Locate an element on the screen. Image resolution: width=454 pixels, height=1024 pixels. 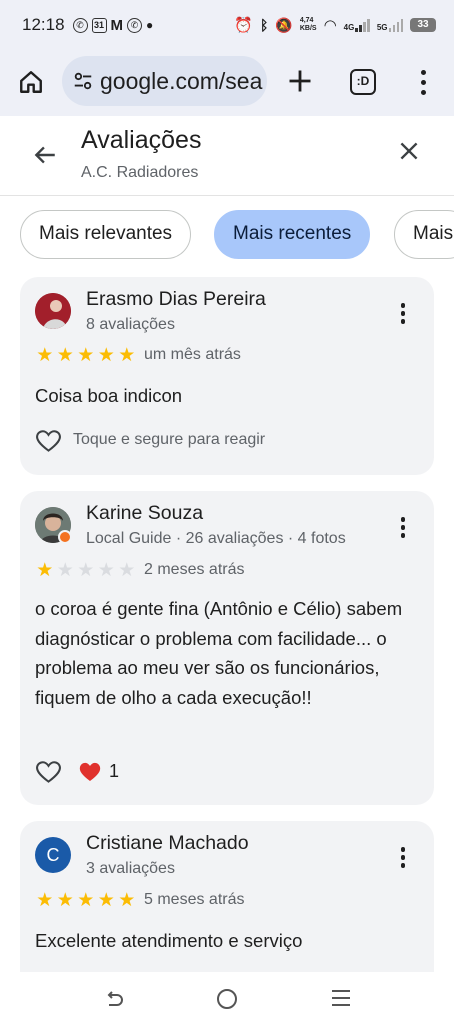
nav-home-icon is located at coordinates (227, 999).